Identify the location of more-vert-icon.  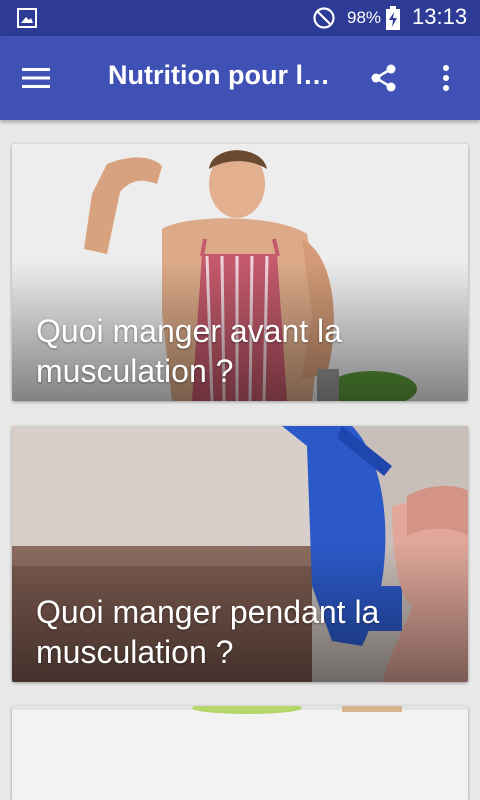
(446, 78).